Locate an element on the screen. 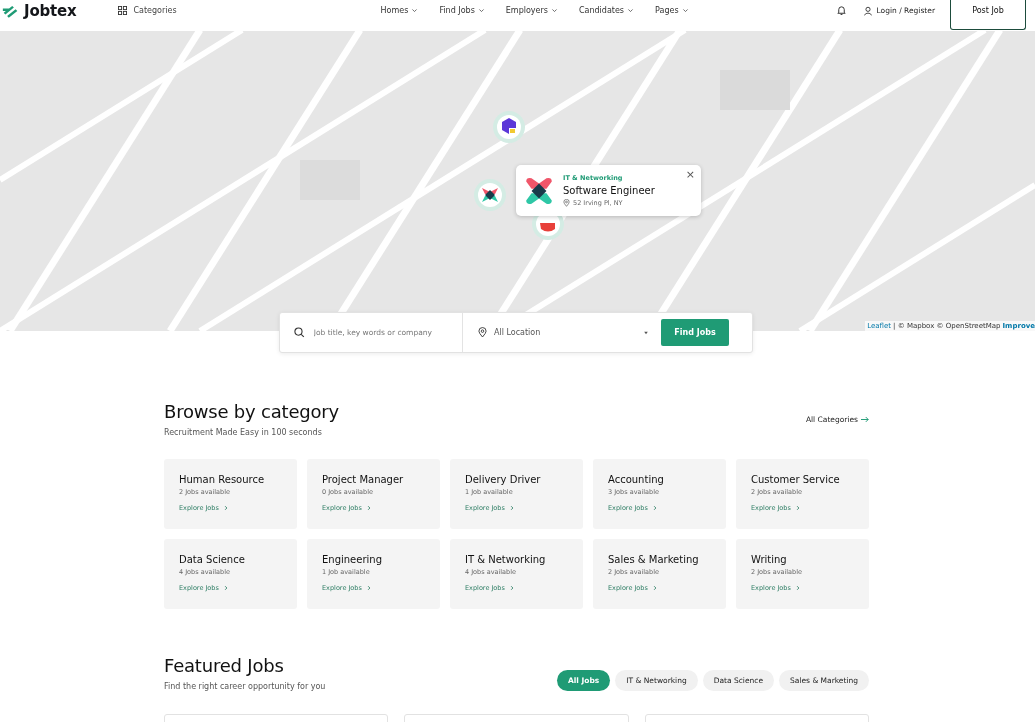  category-name: Accounting is located at coordinates (636, 479).